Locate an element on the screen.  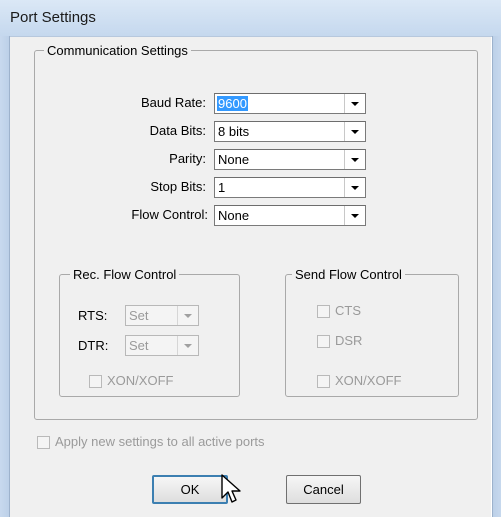
baud-rate-label: Baud Rate: is located at coordinates (173, 102).